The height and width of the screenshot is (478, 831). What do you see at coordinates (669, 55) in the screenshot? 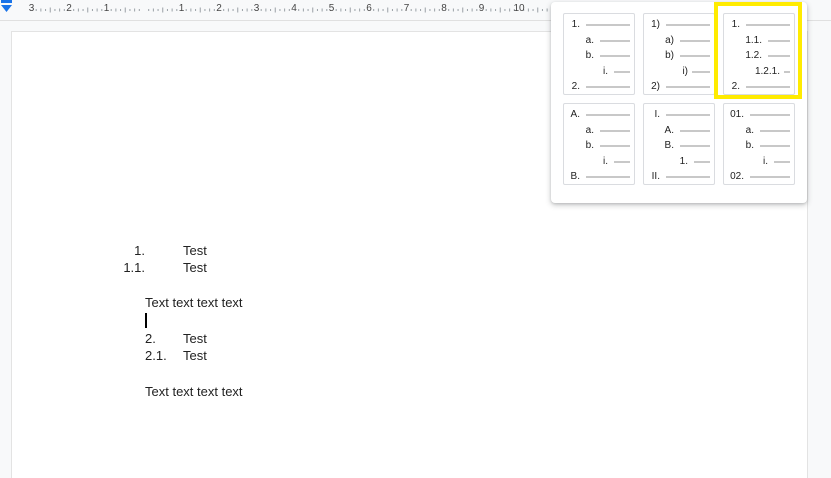
I see `preset-label: b)` at bounding box center [669, 55].